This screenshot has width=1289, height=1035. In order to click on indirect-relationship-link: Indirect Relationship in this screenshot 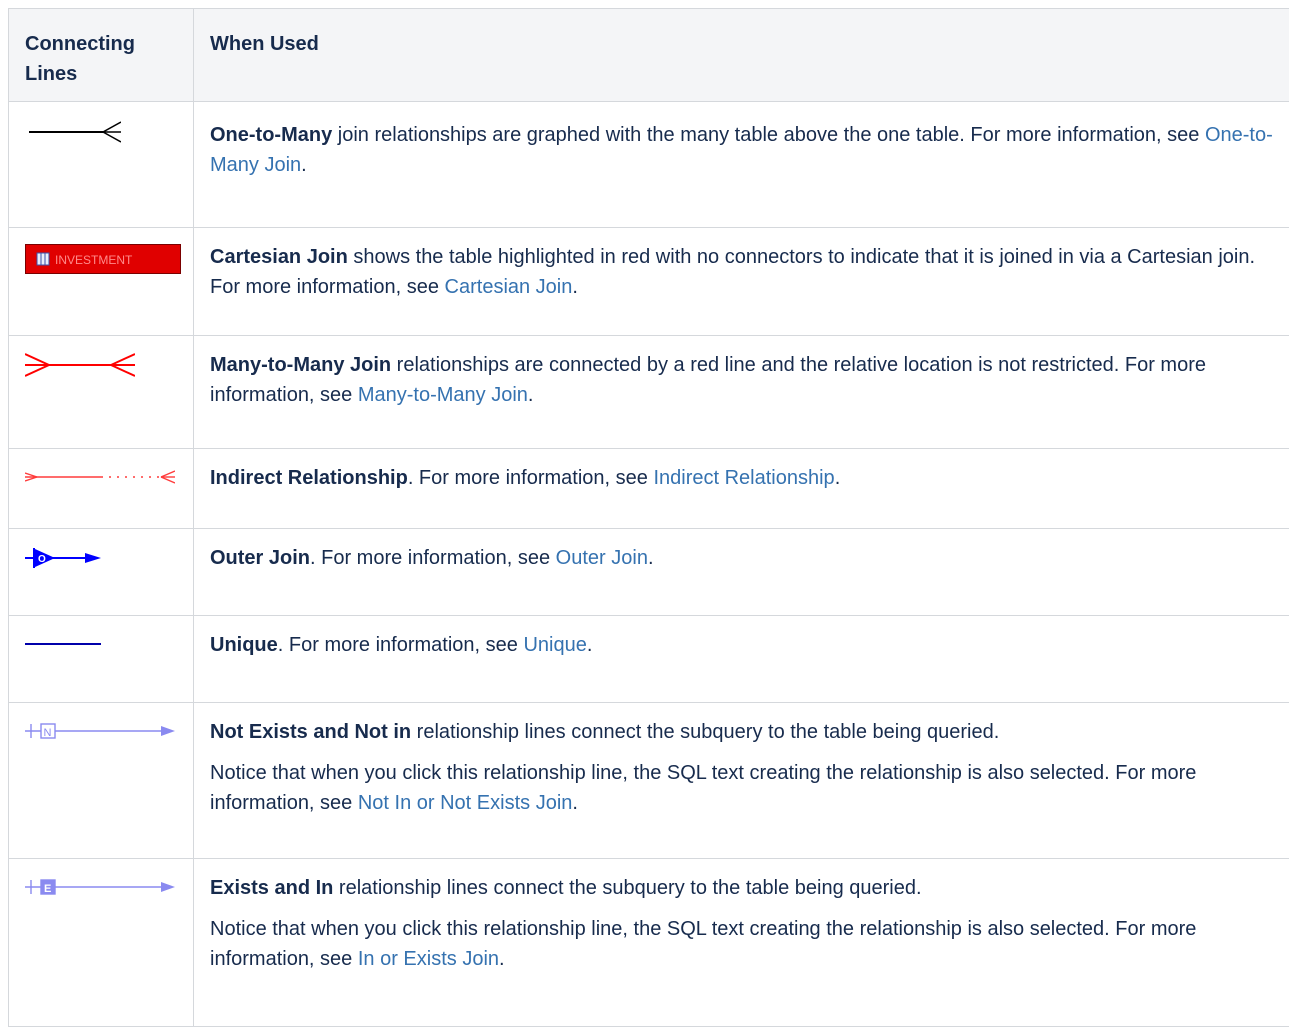, I will do `click(743, 478)`.